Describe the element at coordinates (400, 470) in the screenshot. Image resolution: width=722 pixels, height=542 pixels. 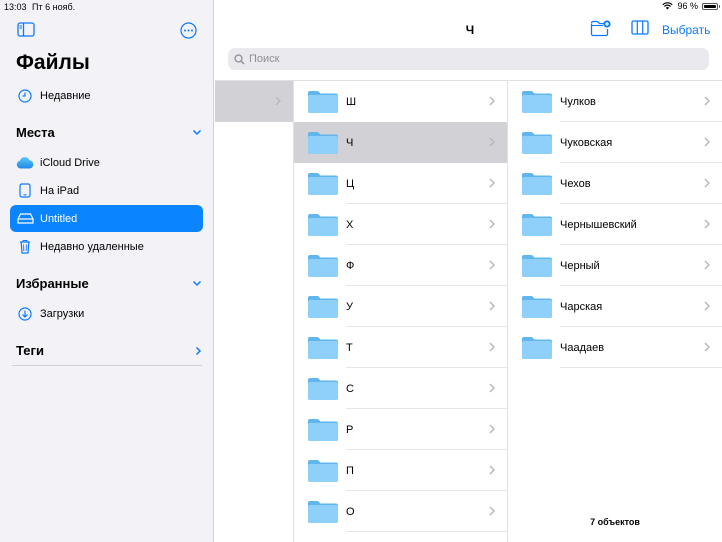
I see `folder-row: П` at that location.